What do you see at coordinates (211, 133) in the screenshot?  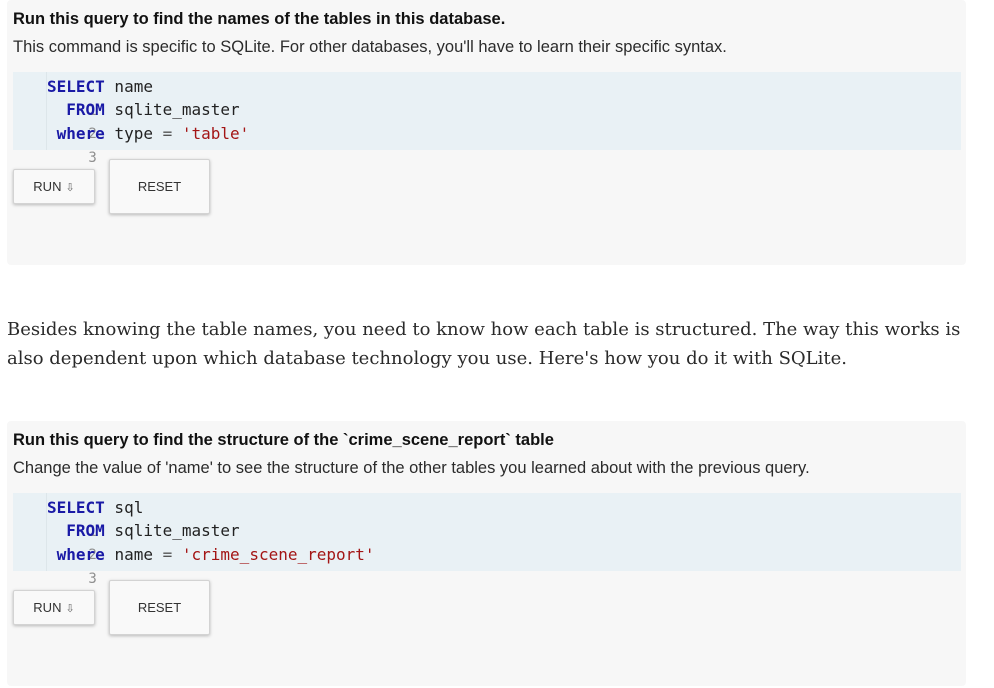 I see `sql-string: 'table'` at bounding box center [211, 133].